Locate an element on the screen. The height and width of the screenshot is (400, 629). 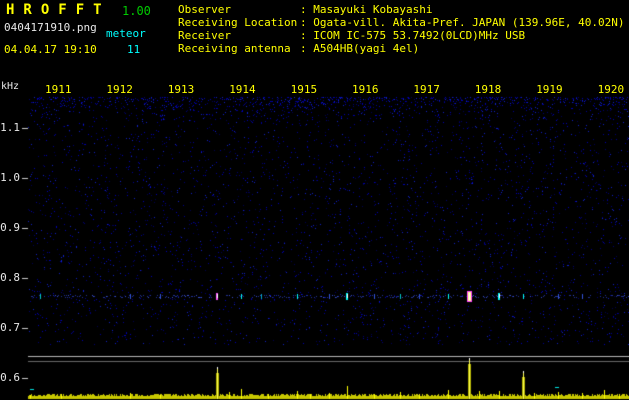
app-title: HROFFT is located at coordinates (58, 10).